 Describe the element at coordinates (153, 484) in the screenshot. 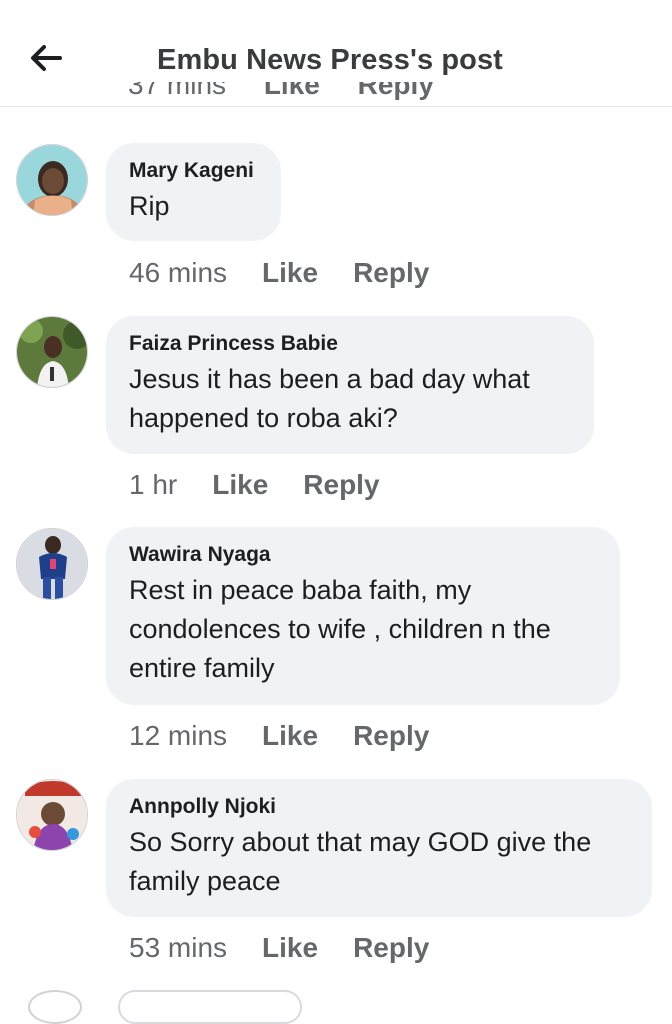

I see `comment-time: 1 hr` at that location.